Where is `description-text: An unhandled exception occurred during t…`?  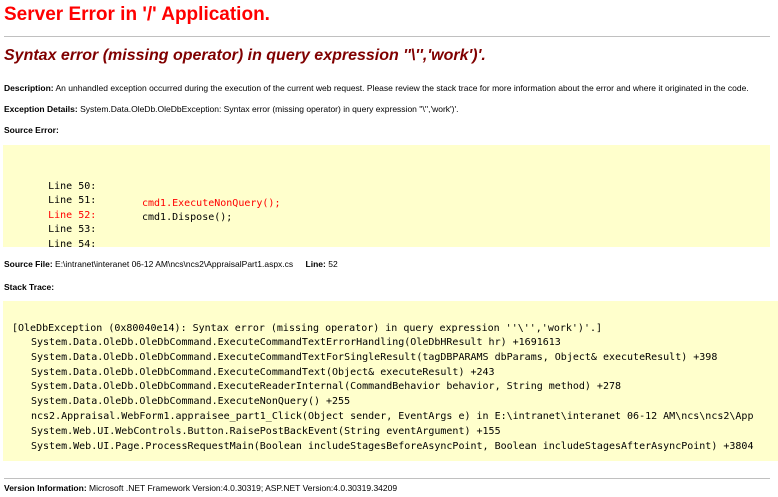 description-text: An unhandled exception occurred during t… is located at coordinates (402, 88).